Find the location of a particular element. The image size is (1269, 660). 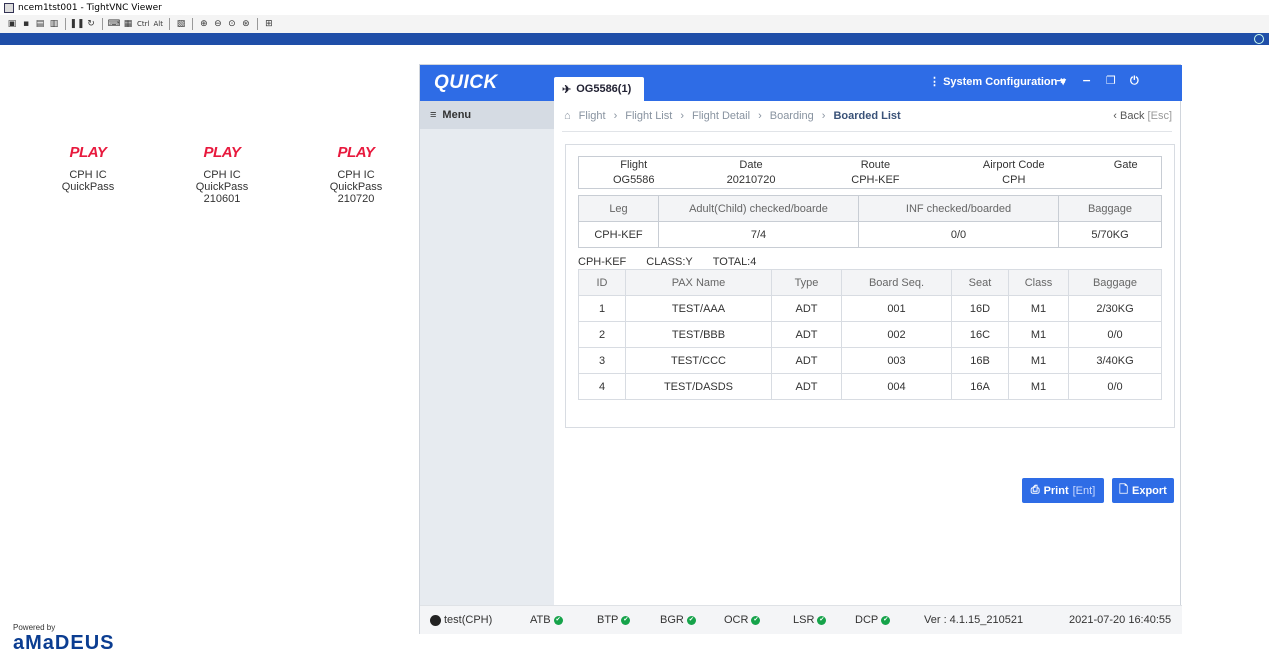

baggage-header: Baggage is located at coordinates (1110, 208).